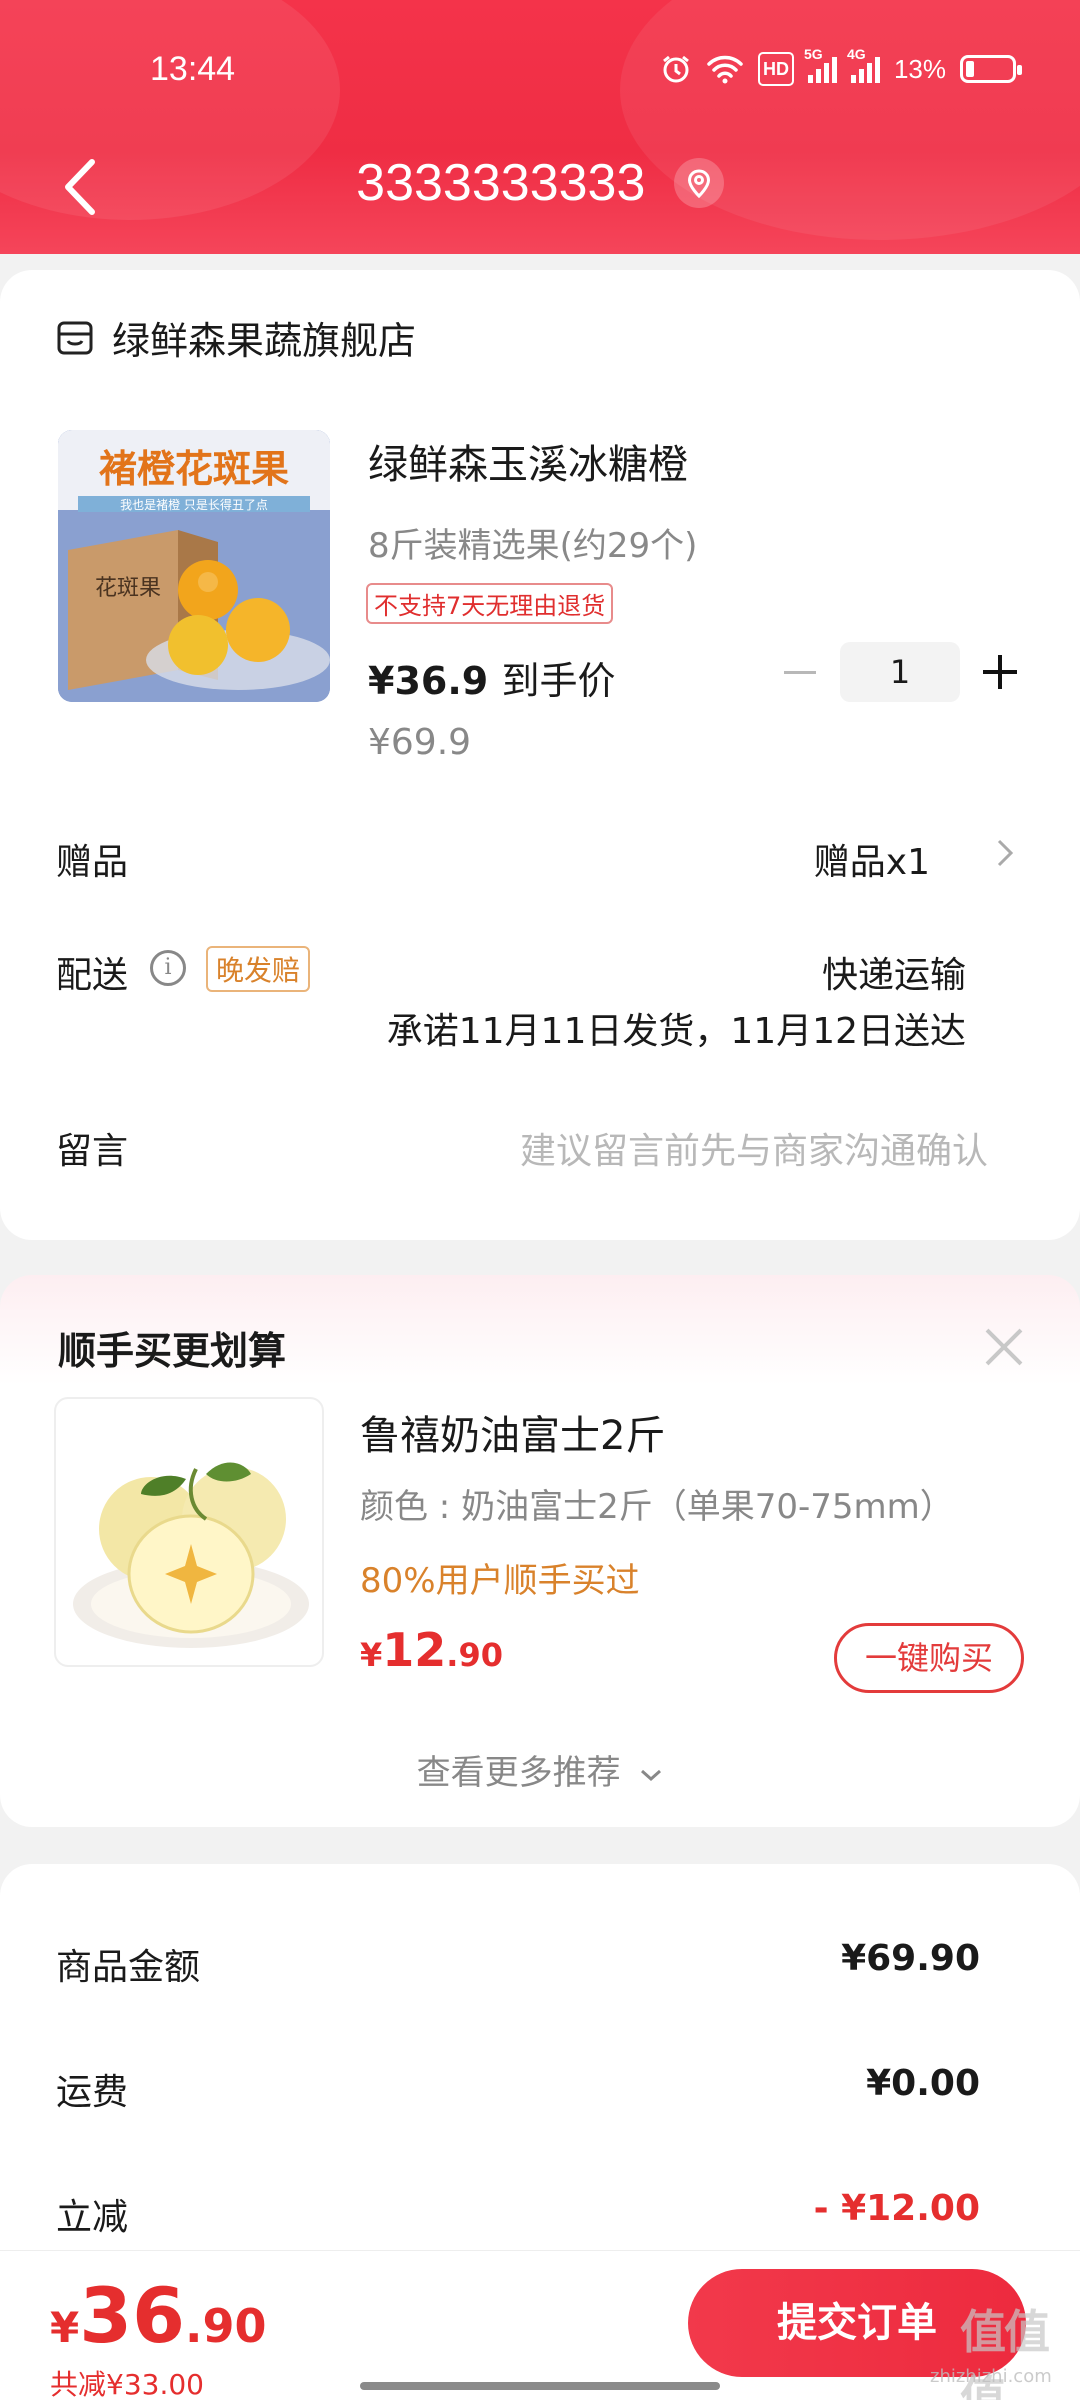  Describe the element at coordinates (929, 1658) in the screenshot. I see `one-click-buy-button: 一键购买` at that location.